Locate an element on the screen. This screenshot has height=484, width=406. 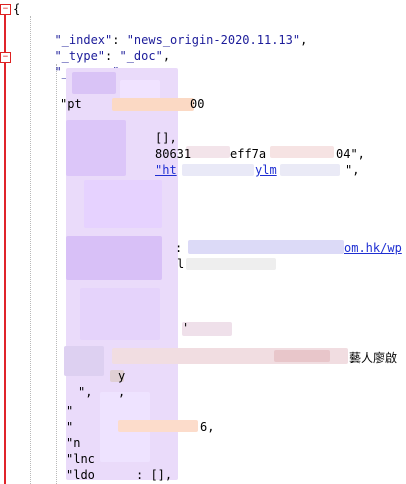
fragment: ' is located at coordinates (186, 328).